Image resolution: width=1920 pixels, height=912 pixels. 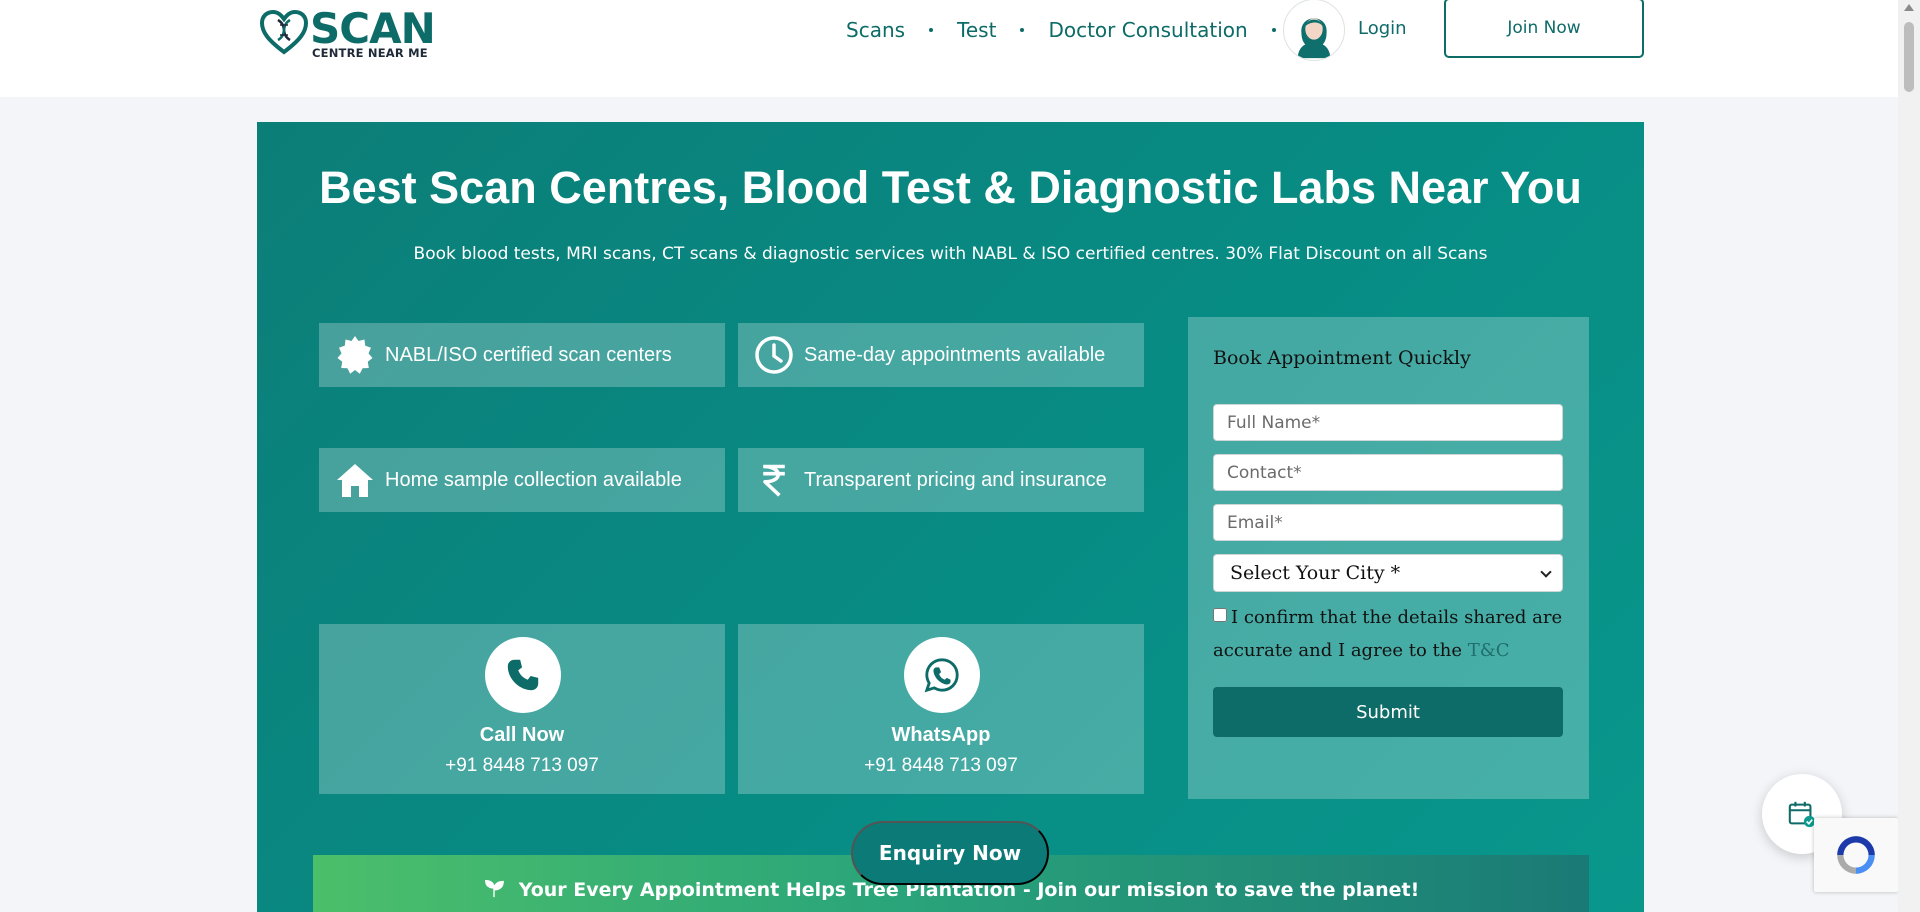 I want to click on feature-same-day: Same-day appointments available, so click(x=941, y=355).